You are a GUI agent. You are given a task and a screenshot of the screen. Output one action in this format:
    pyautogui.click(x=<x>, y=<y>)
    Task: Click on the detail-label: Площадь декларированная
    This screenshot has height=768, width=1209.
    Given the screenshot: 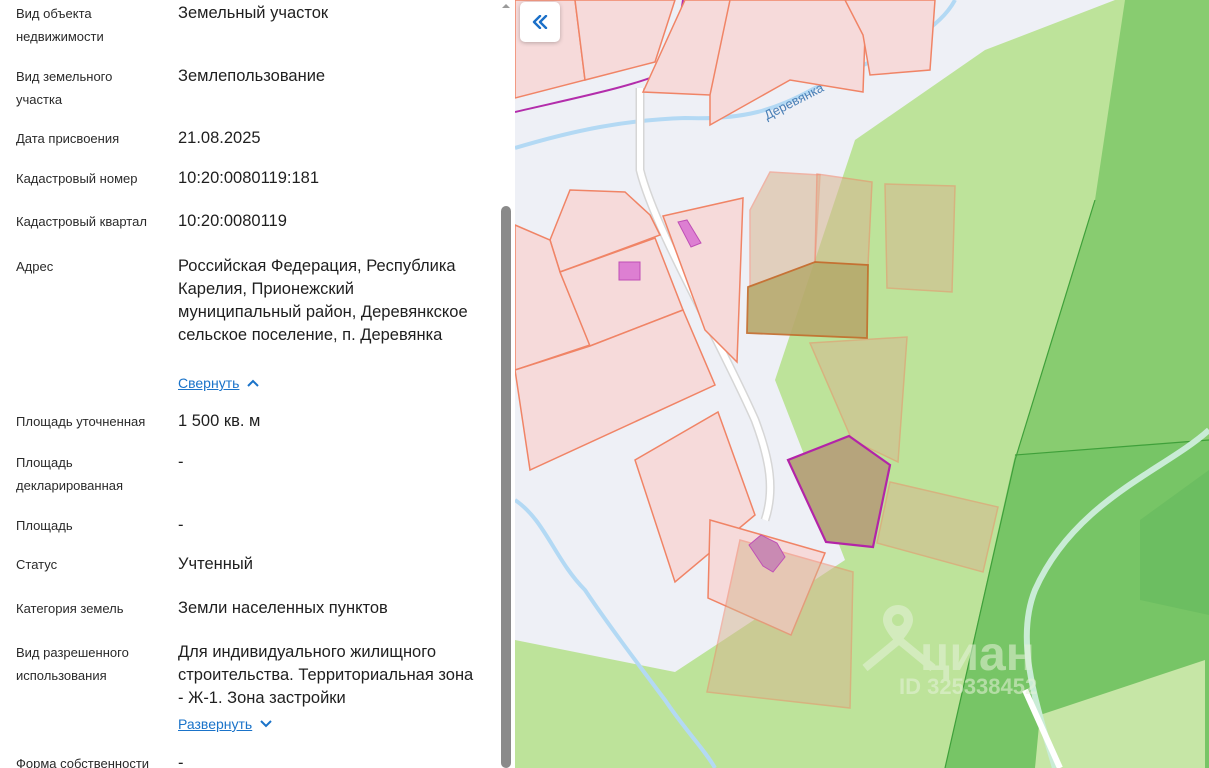 What is the action you would take?
    pyautogui.click(x=70, y=474)
    